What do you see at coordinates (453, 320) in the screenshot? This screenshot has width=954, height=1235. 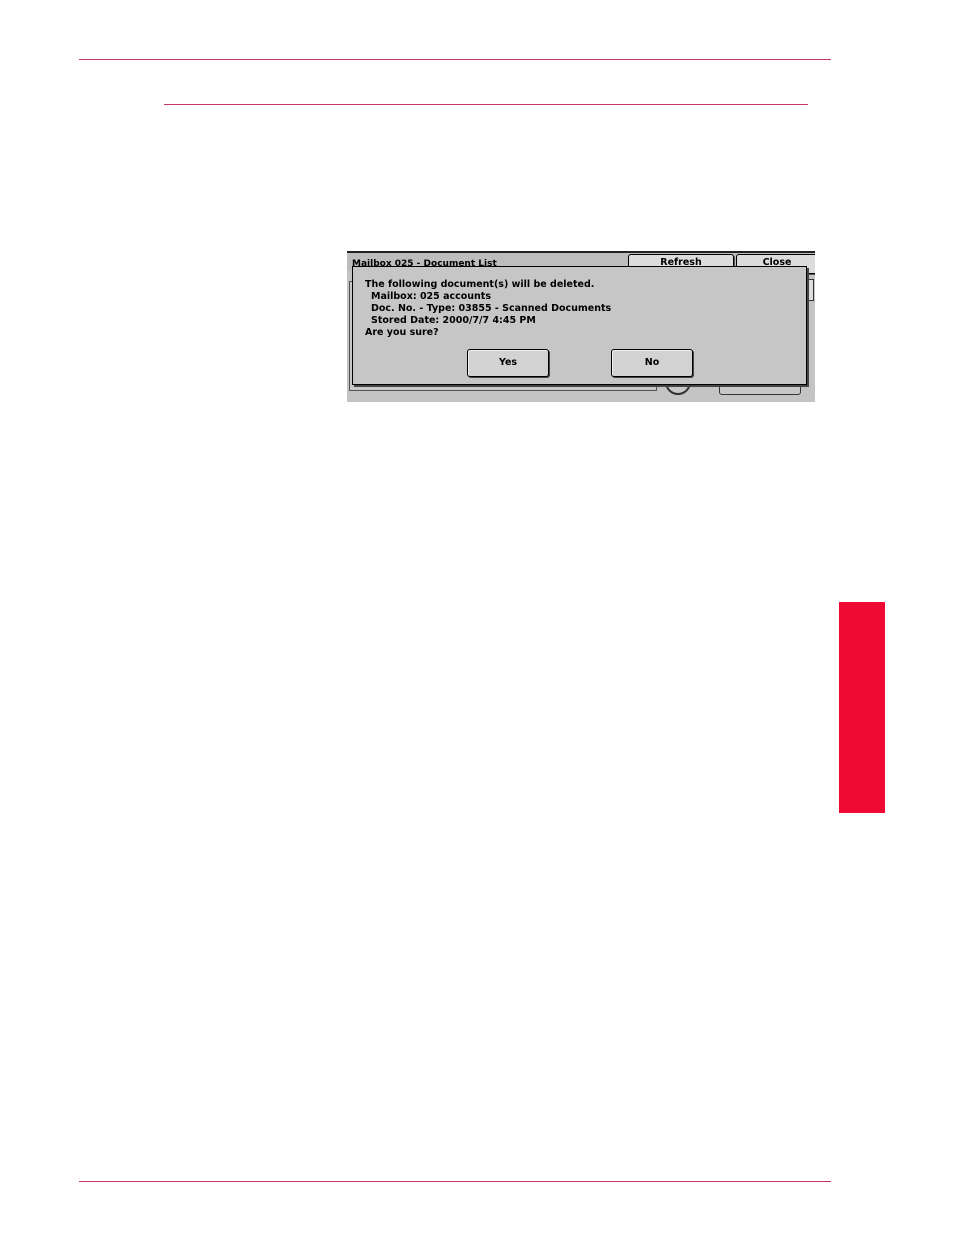 I see `stored-date-line: Stored Date: 2000/7/7 4:45 PM` at bounding box center [453, 320].